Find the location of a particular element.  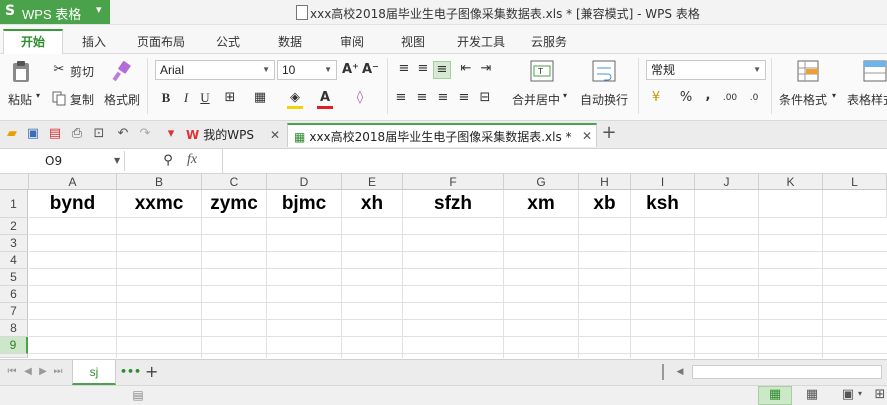

percent-button: % is located at coordinates (686, 98).